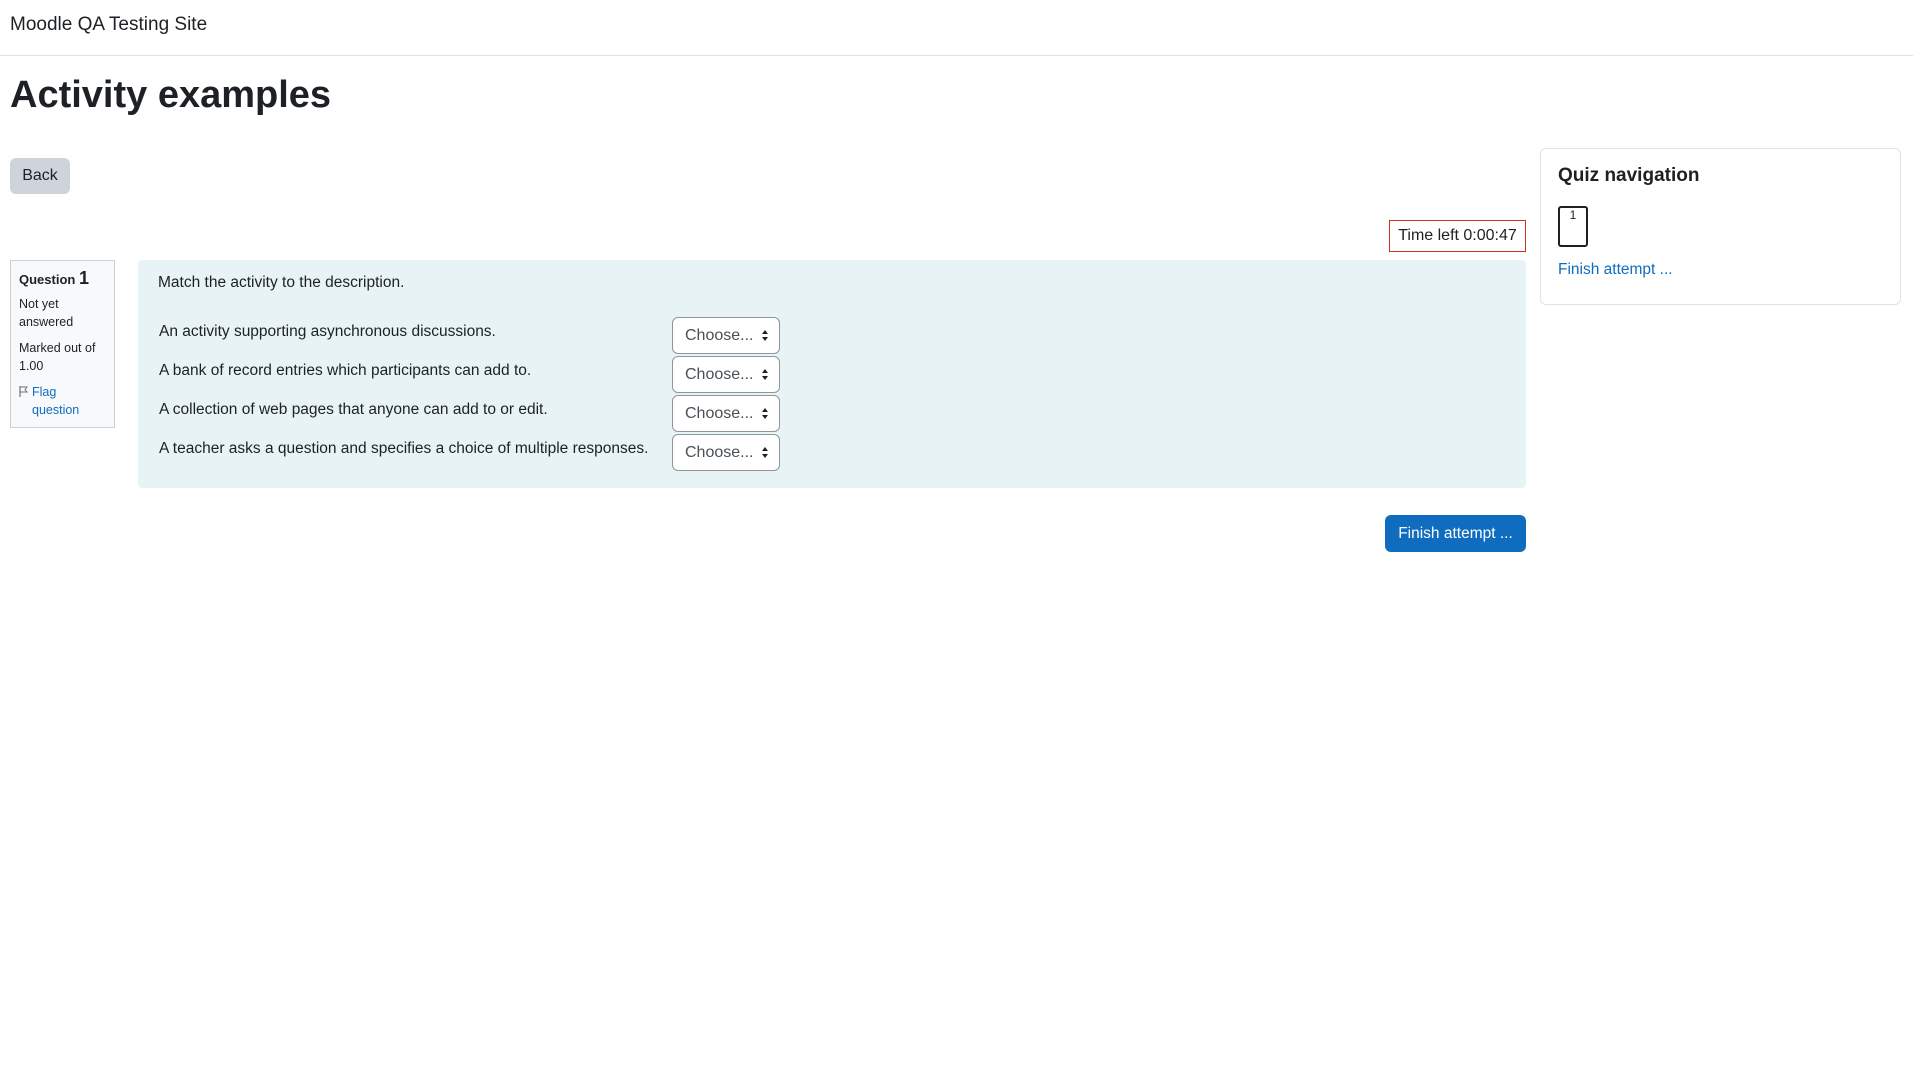 Image resolution: width=1913 pixels, height=1067 pixels. What do you see at coordinates (281, 282) in the screenshot?
I see `question-text: Match the activity to the description.` at bounding box center [281, 282].